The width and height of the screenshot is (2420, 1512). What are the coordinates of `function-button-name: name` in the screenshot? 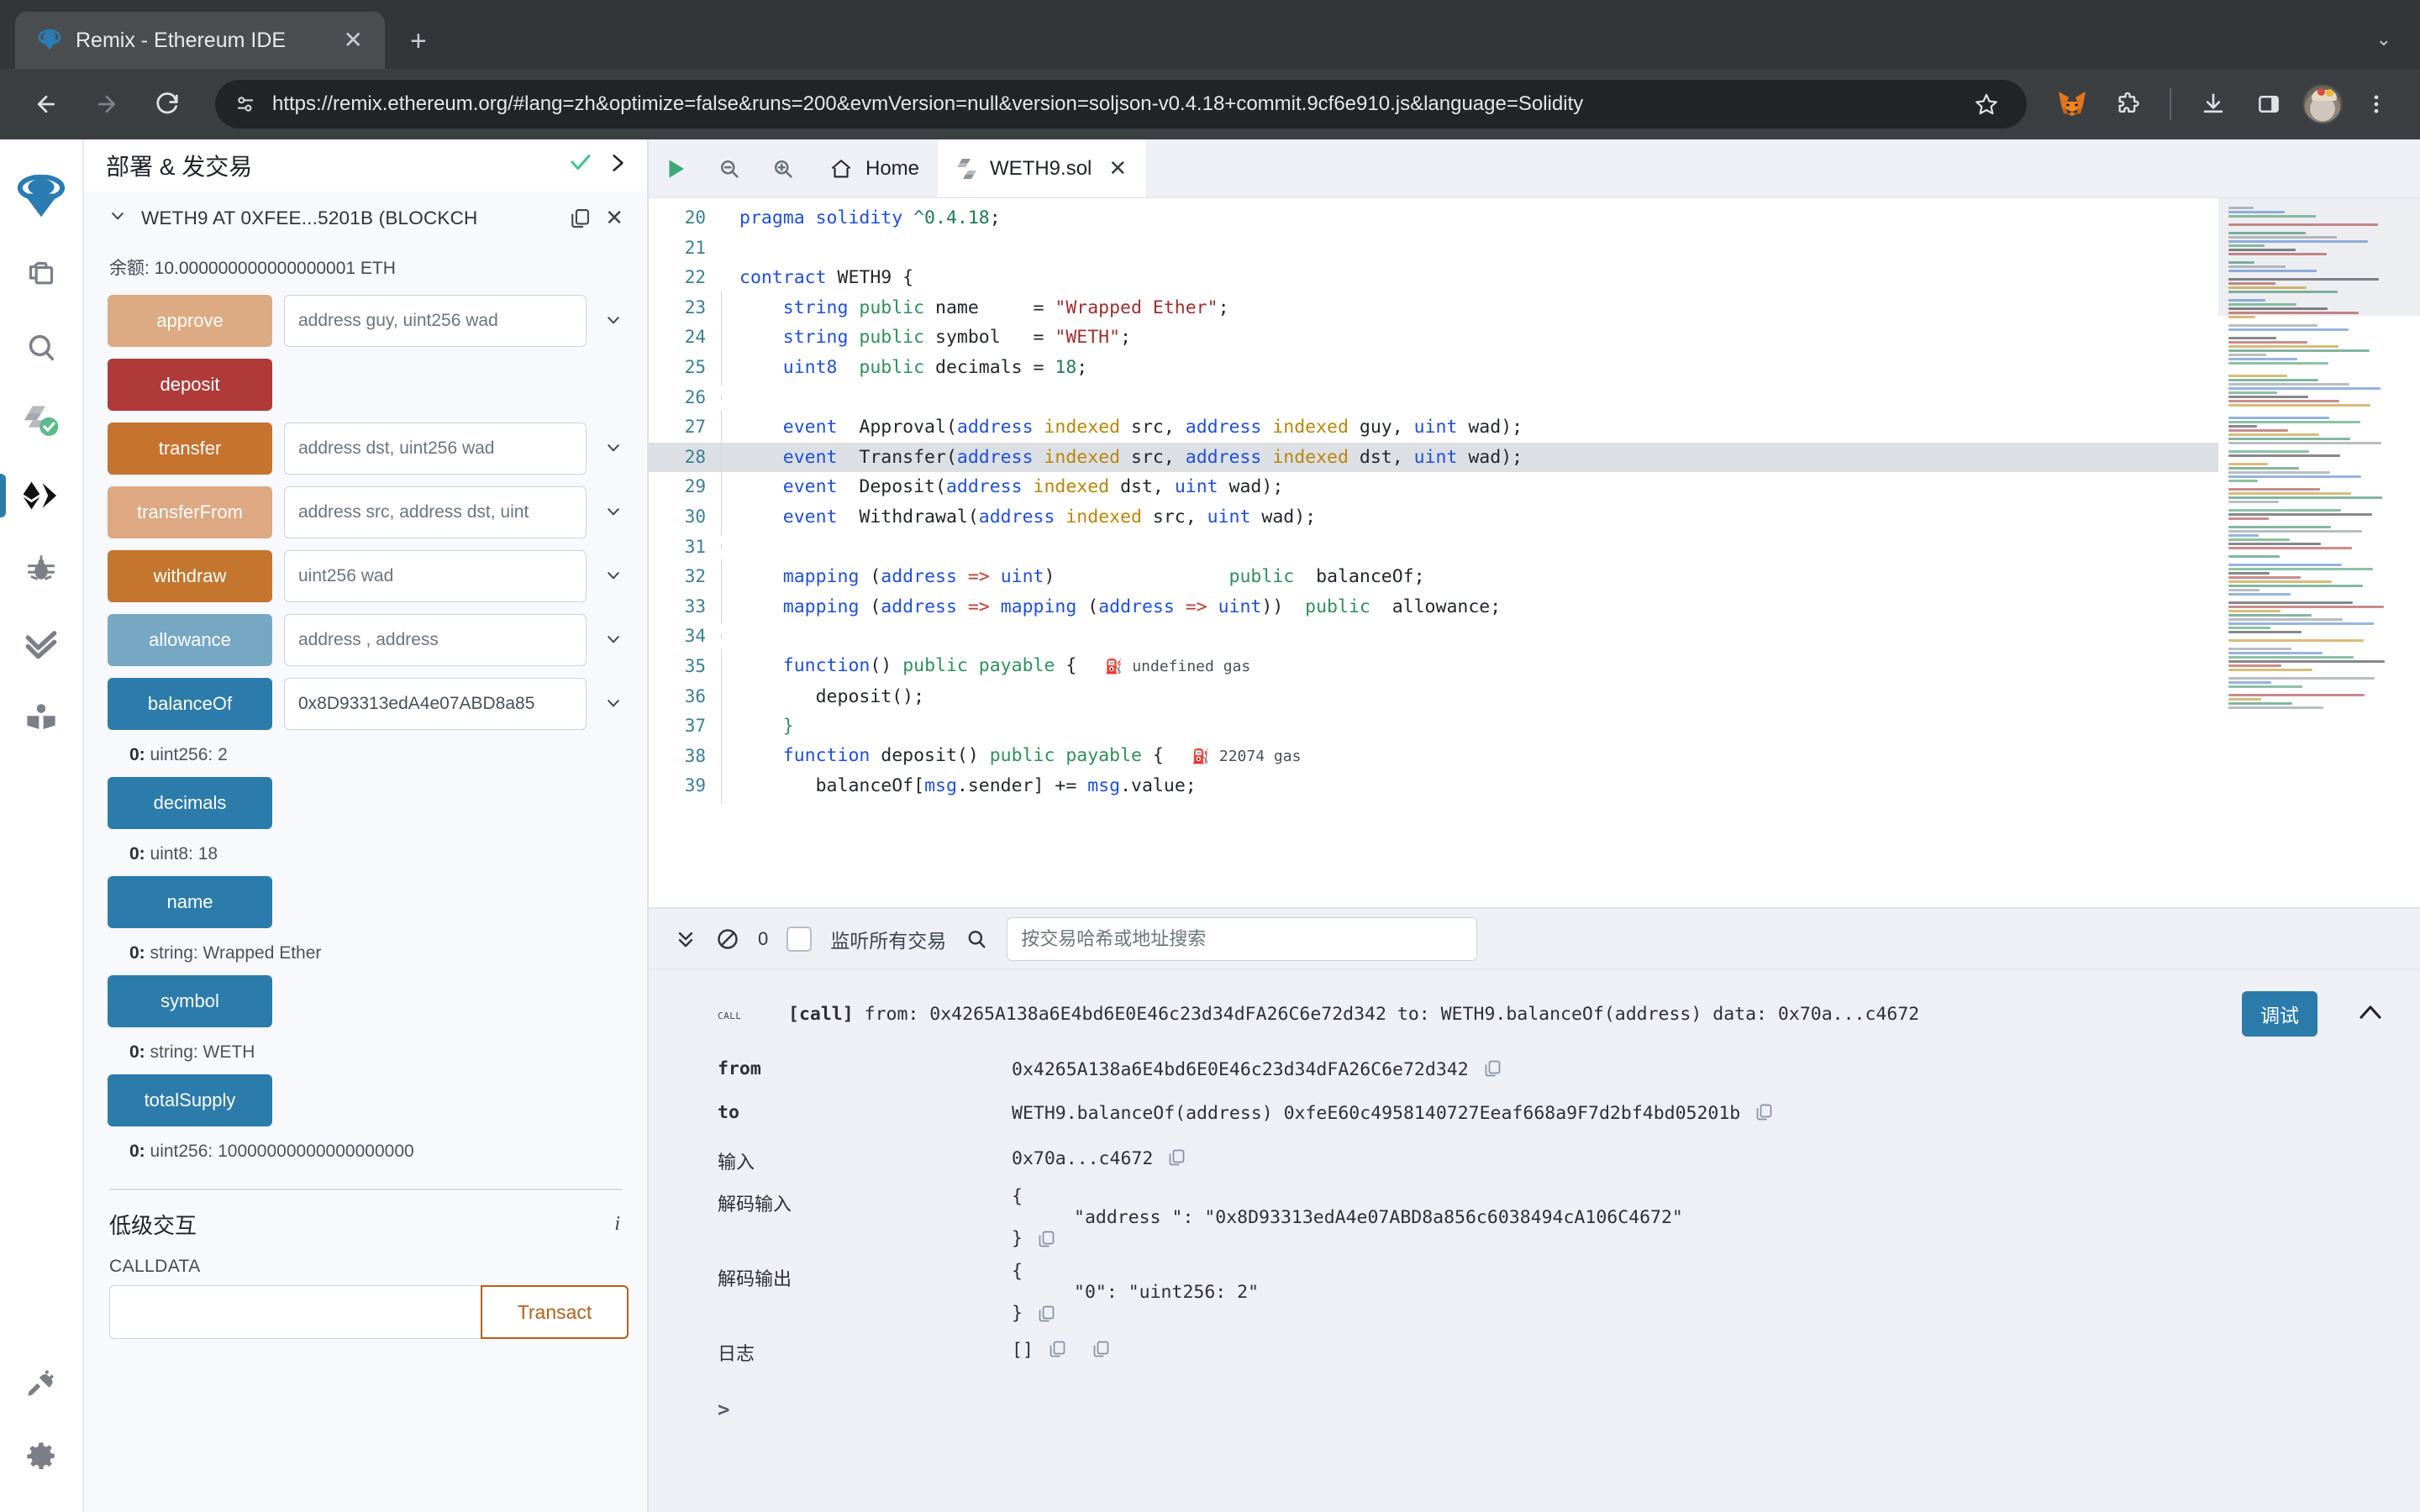 It's located at (190, 902).